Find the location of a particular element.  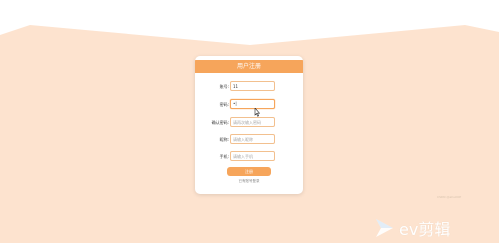

form-row-phone: 手机: is located at coordinates (249, 157).